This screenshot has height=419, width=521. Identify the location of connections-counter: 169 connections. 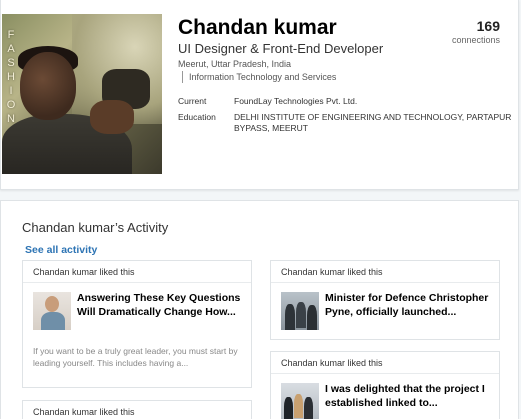
(476, 31).